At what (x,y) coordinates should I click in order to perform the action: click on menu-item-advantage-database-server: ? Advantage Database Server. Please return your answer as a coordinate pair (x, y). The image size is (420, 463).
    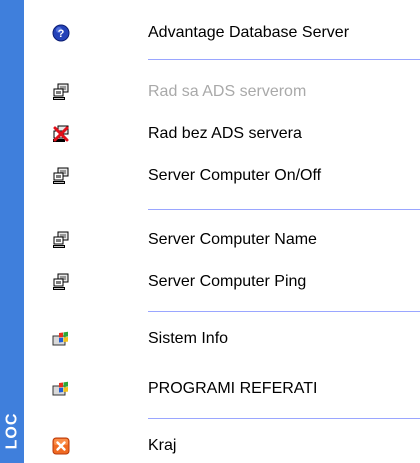
    Looking at the image, I should click on (228, 33).